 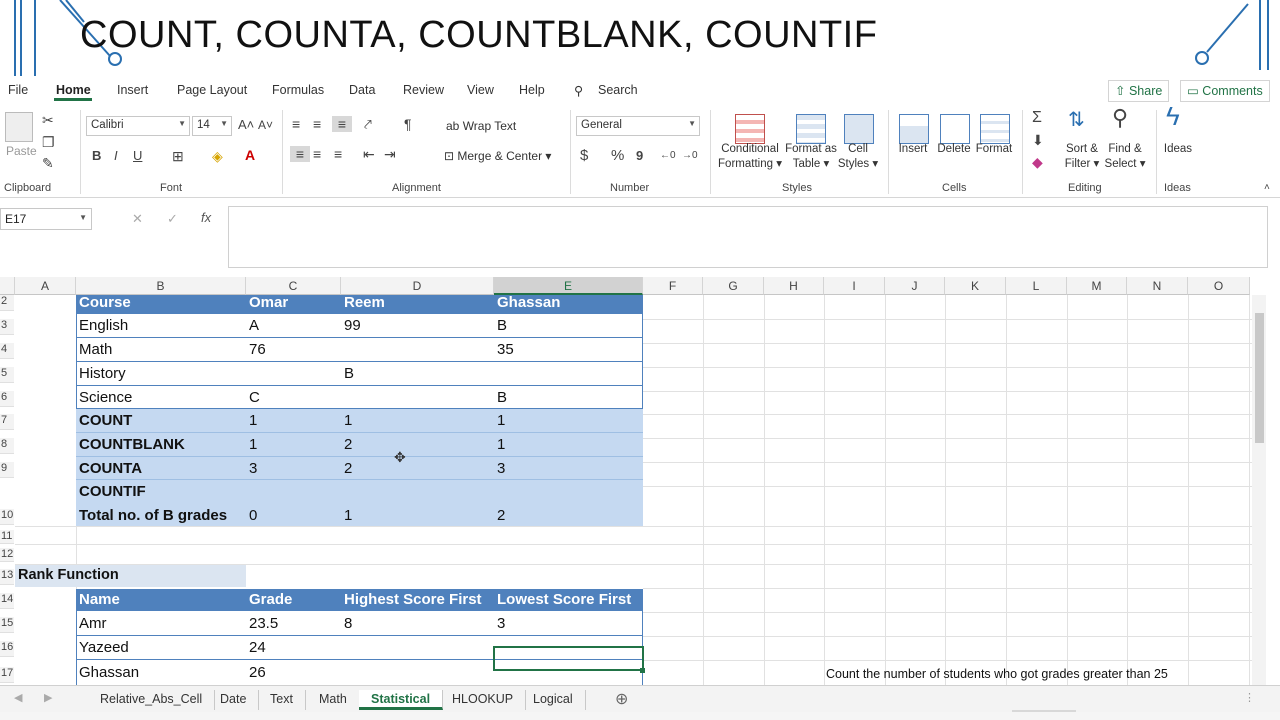 What do you see at coordinates (101, 373) in the screenshot?
I see `table-cell: History` at bounding box center [101, 373].